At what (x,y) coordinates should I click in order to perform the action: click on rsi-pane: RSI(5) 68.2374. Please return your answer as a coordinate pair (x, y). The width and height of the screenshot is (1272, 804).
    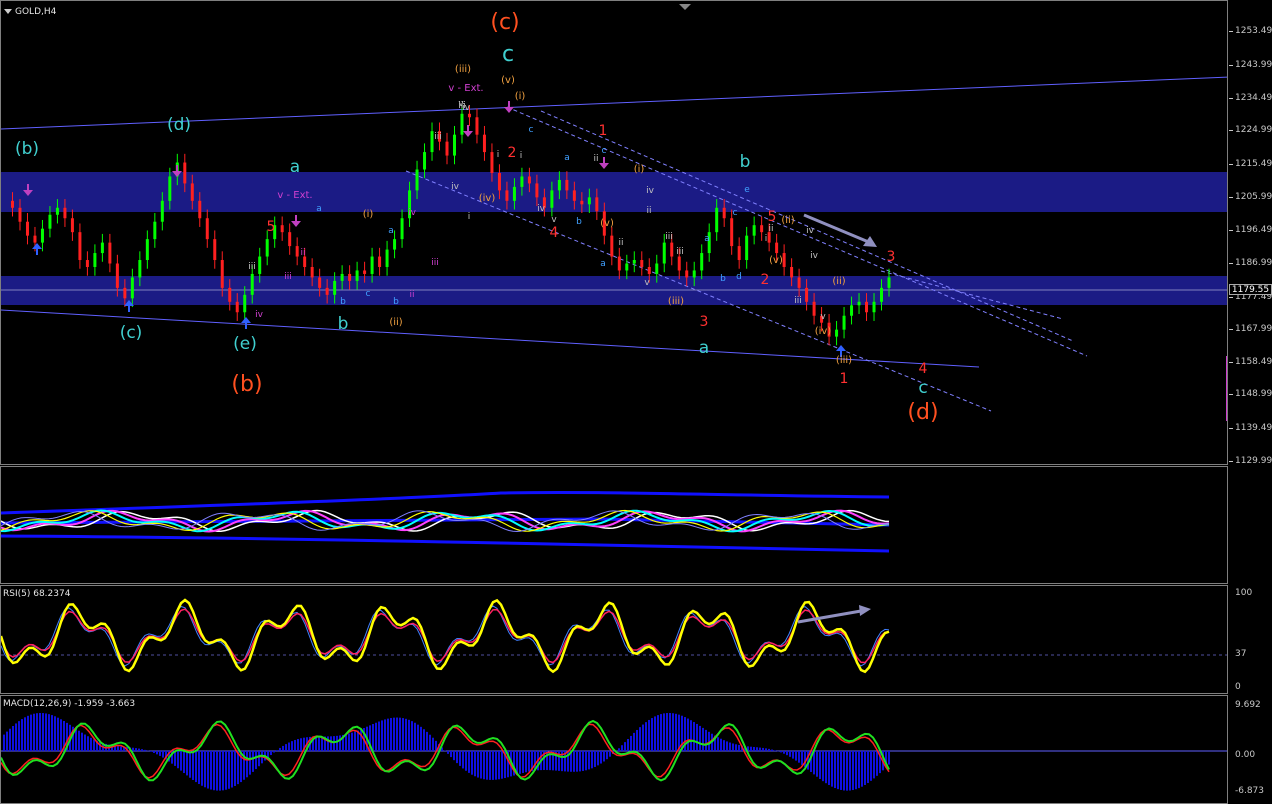
    Looking at the image, I should click on (614, 639).